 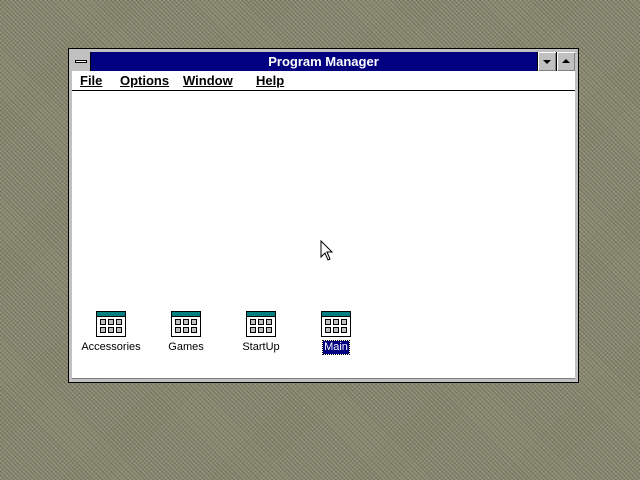 What do you see at coordinates (270, 80) in the screenshot?
I see `menu-help: Help` at bounding box center [270, 80].